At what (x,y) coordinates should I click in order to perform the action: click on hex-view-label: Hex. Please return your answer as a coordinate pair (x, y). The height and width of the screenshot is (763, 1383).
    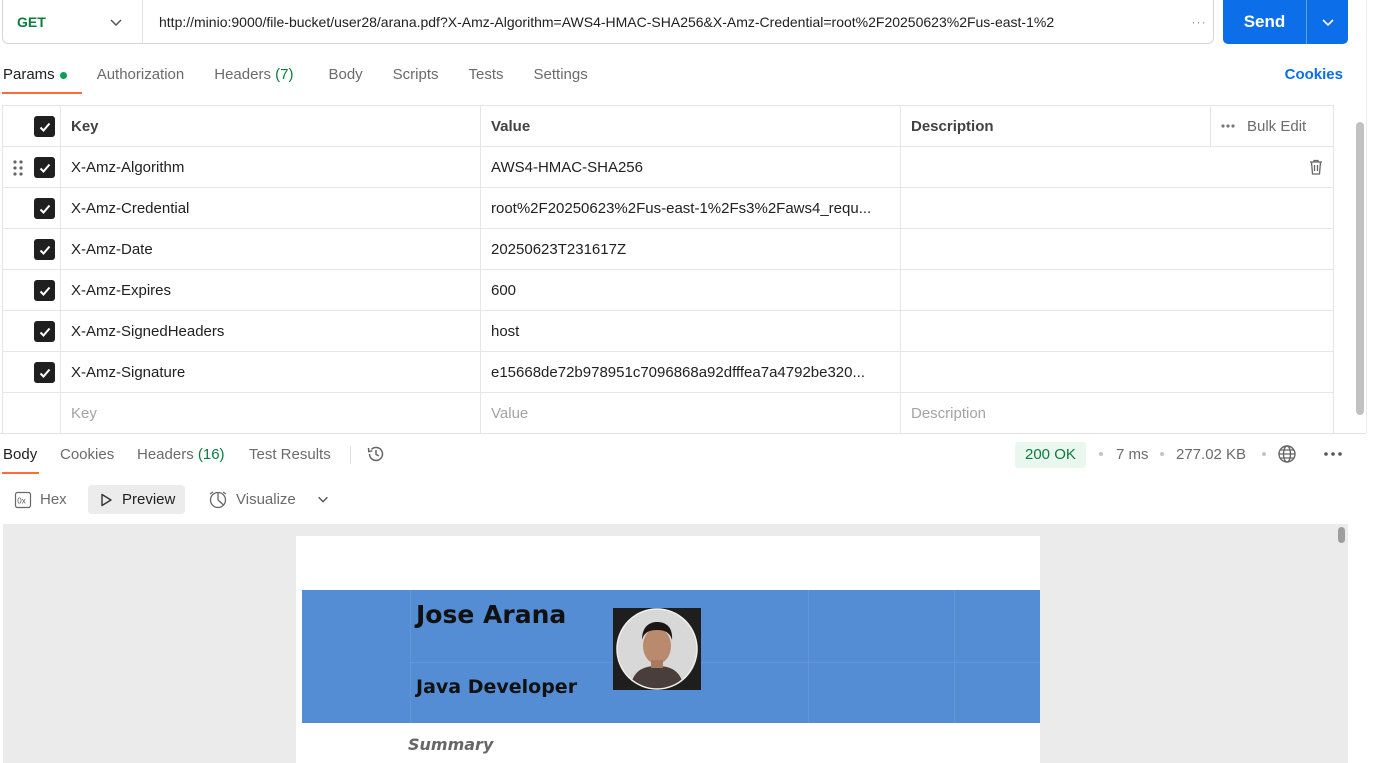
    Looking at the image, I should click on (53, 499).